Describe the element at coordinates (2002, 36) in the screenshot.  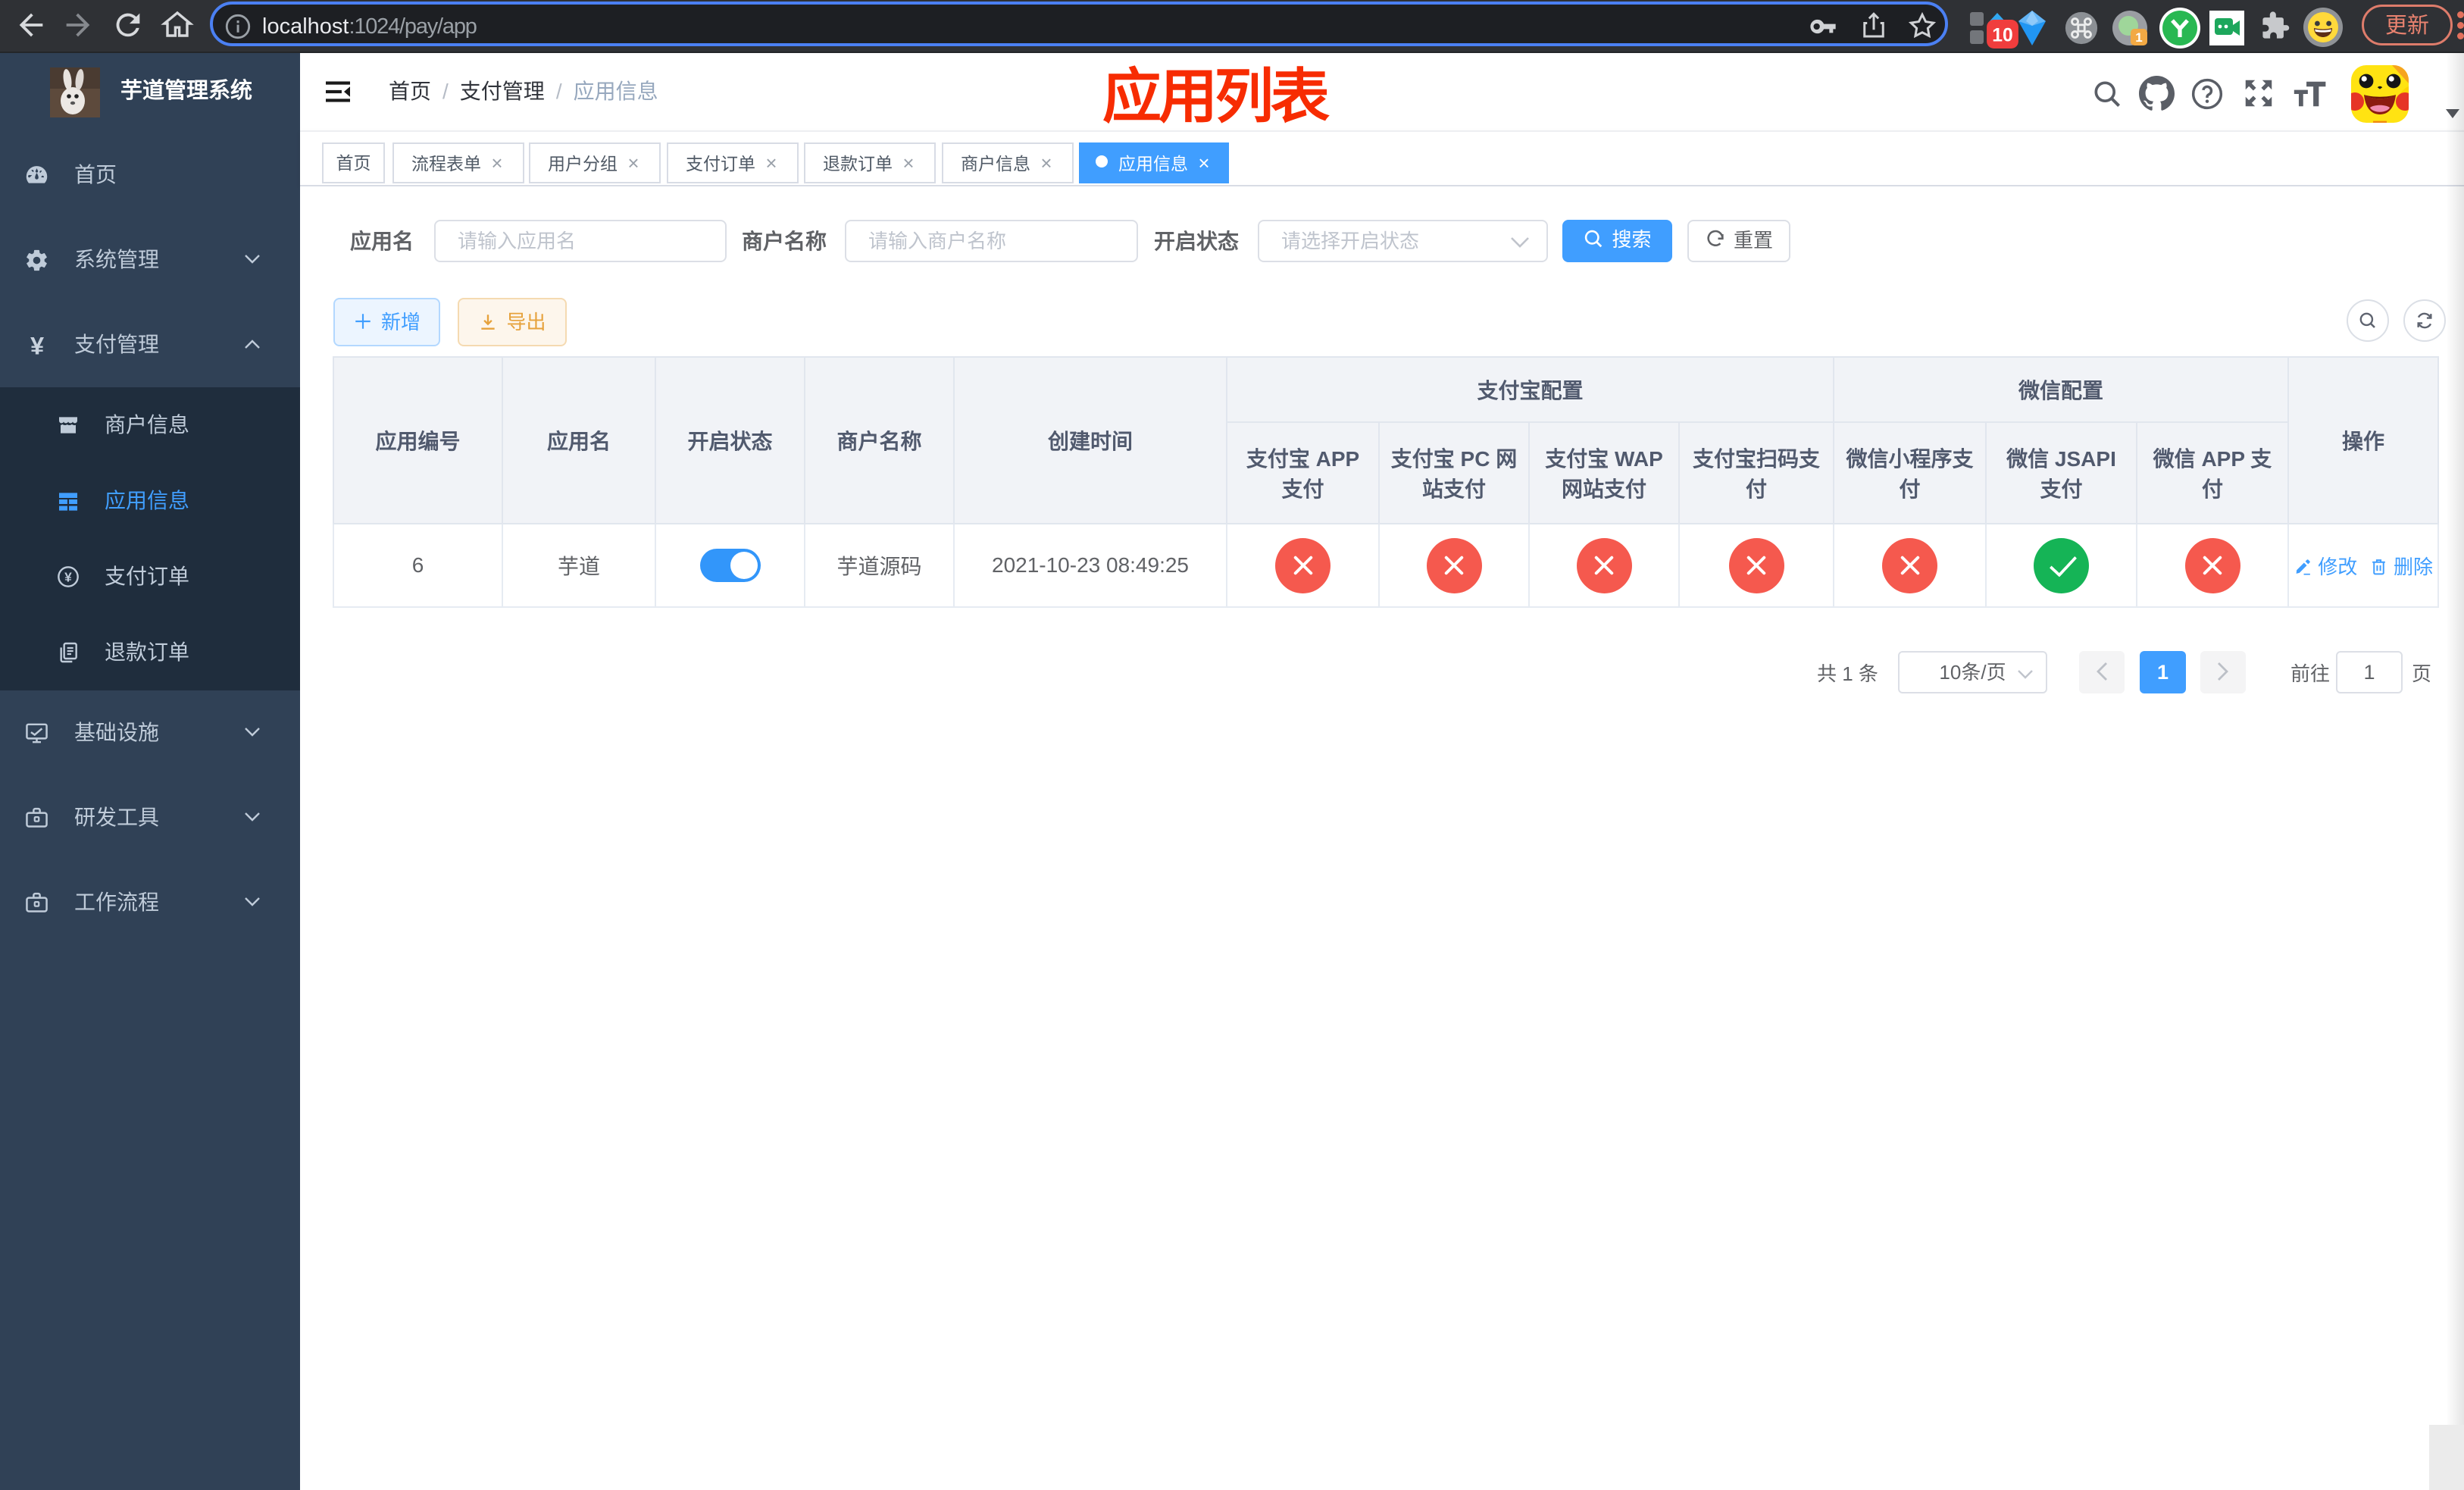
I see `svg-text: 10` at that location.